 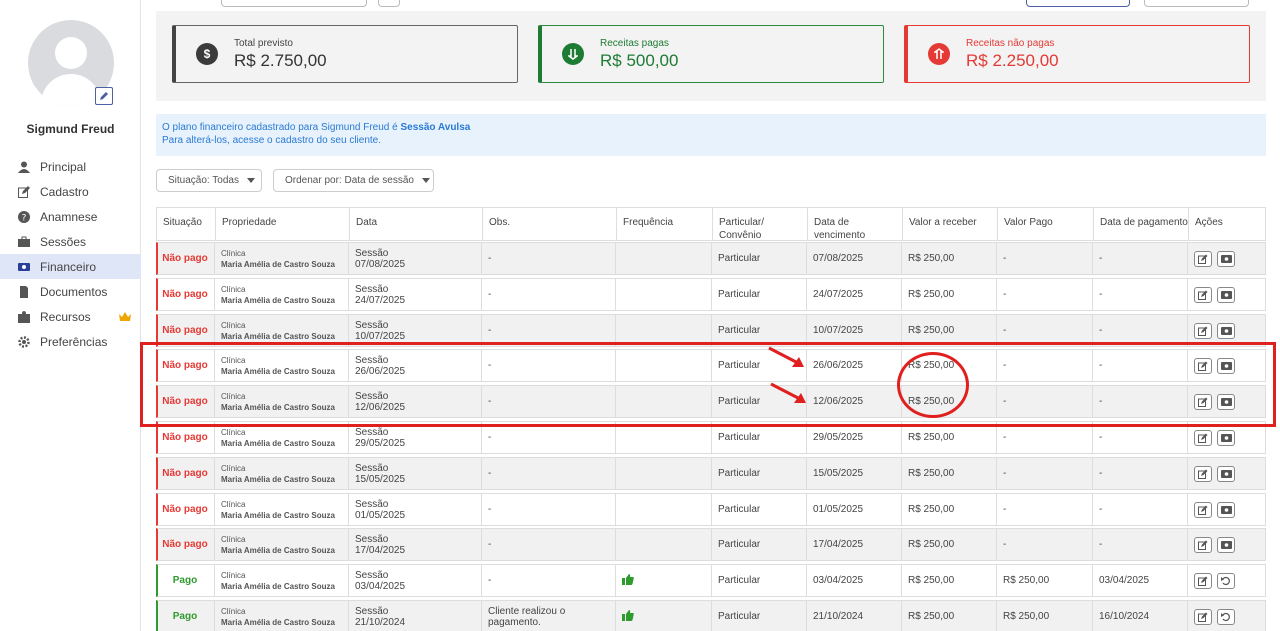 I want to click on search-input-fragment, so click(x=294, y=3).